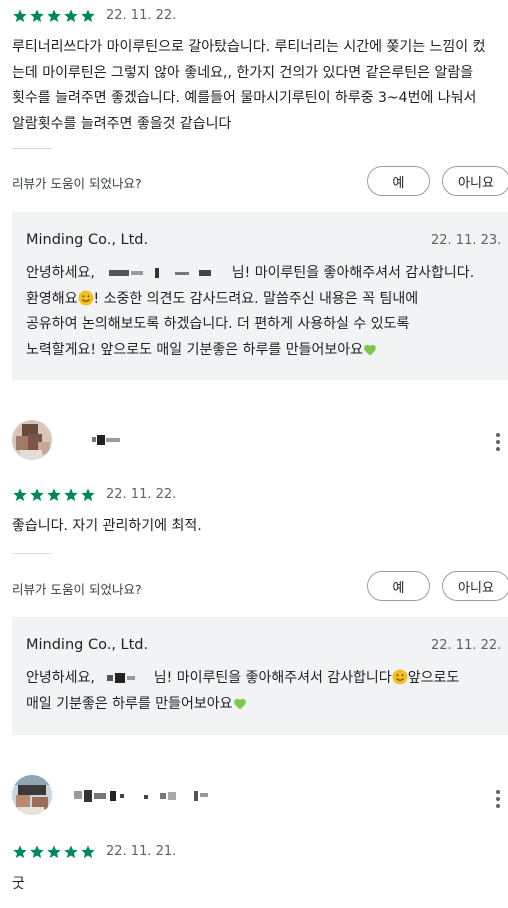  I want to click on reply-line1: 님! 마이루틴을 좋아해주셔서 감사합니다., so click(353, 273).